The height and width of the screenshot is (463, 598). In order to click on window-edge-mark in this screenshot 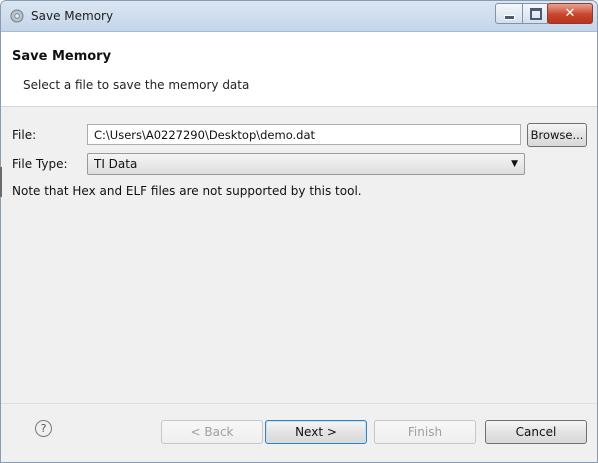, I will do `click(1, 182)`.